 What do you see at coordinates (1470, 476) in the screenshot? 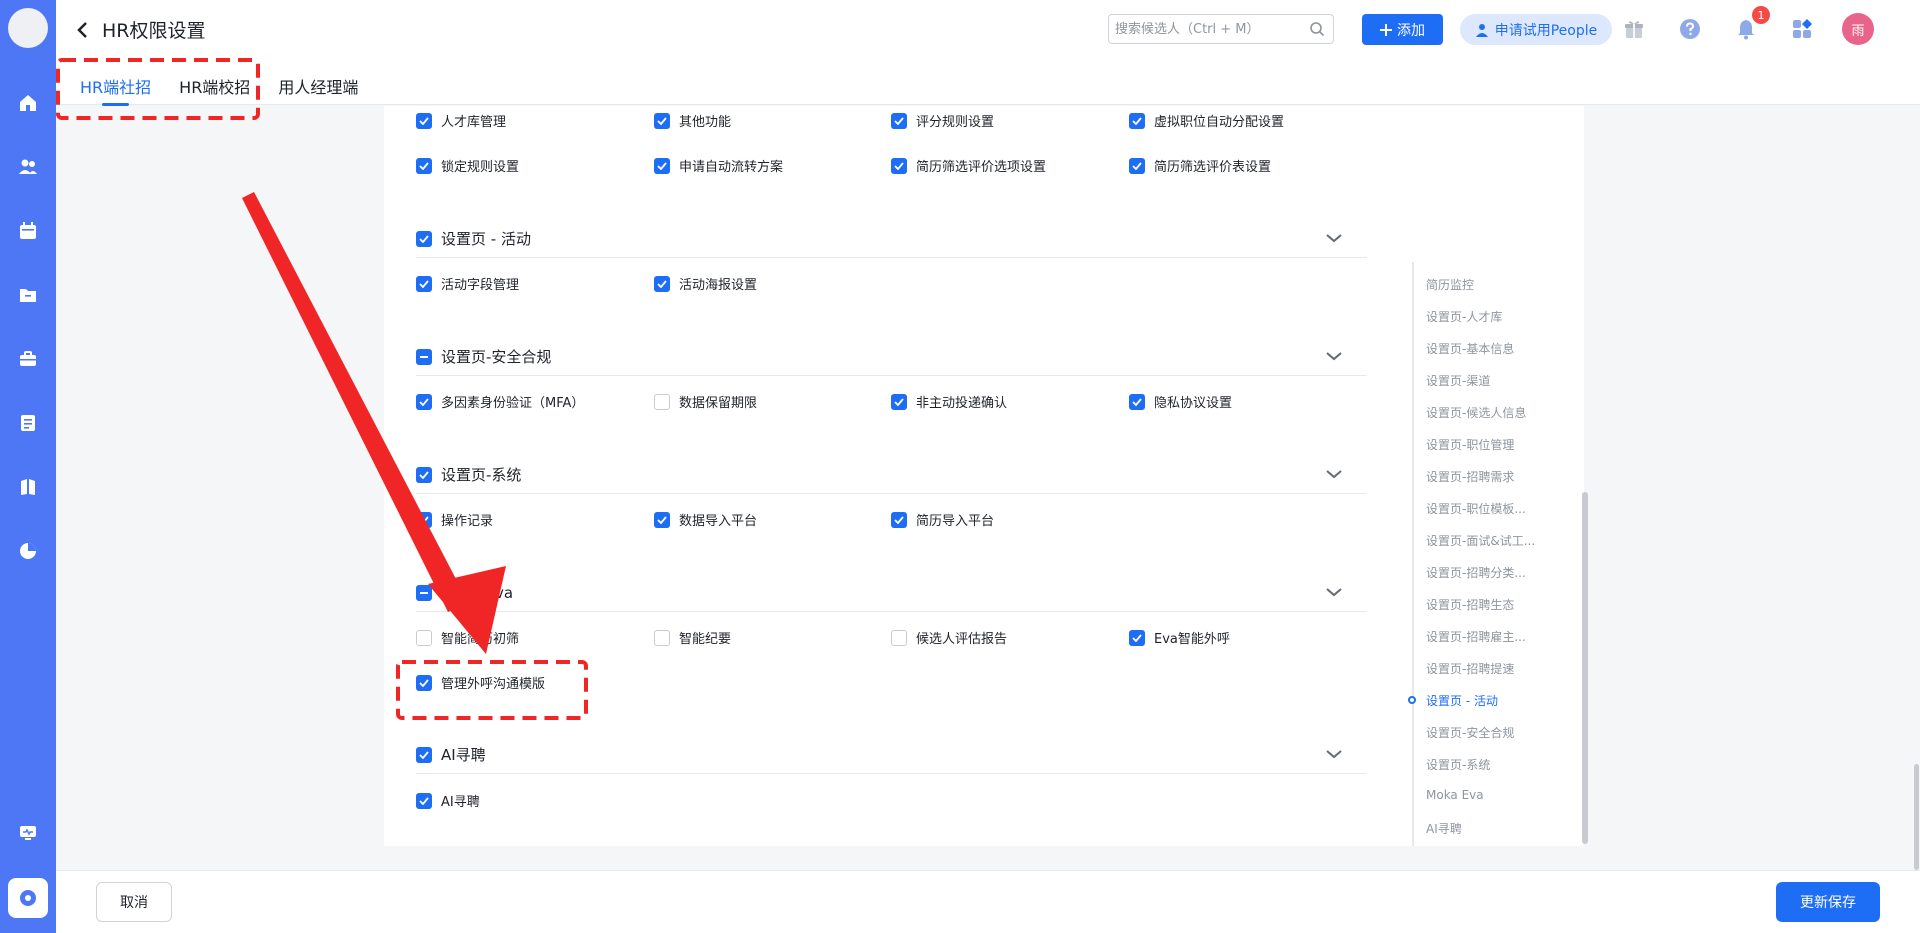
I see `anchor-item: 设置页-招聘需求` at bounding box center [1470, 476].